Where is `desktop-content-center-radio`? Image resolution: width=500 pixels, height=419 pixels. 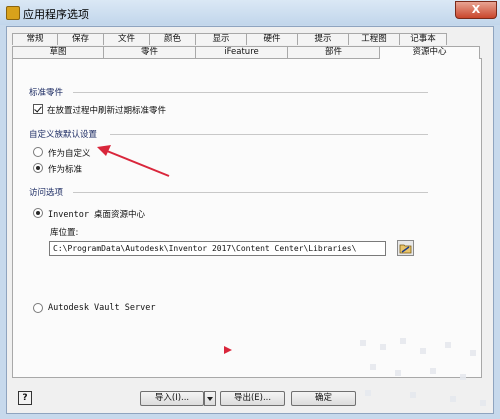 desktop-content-center-radio is located at coordinates (38, 213).